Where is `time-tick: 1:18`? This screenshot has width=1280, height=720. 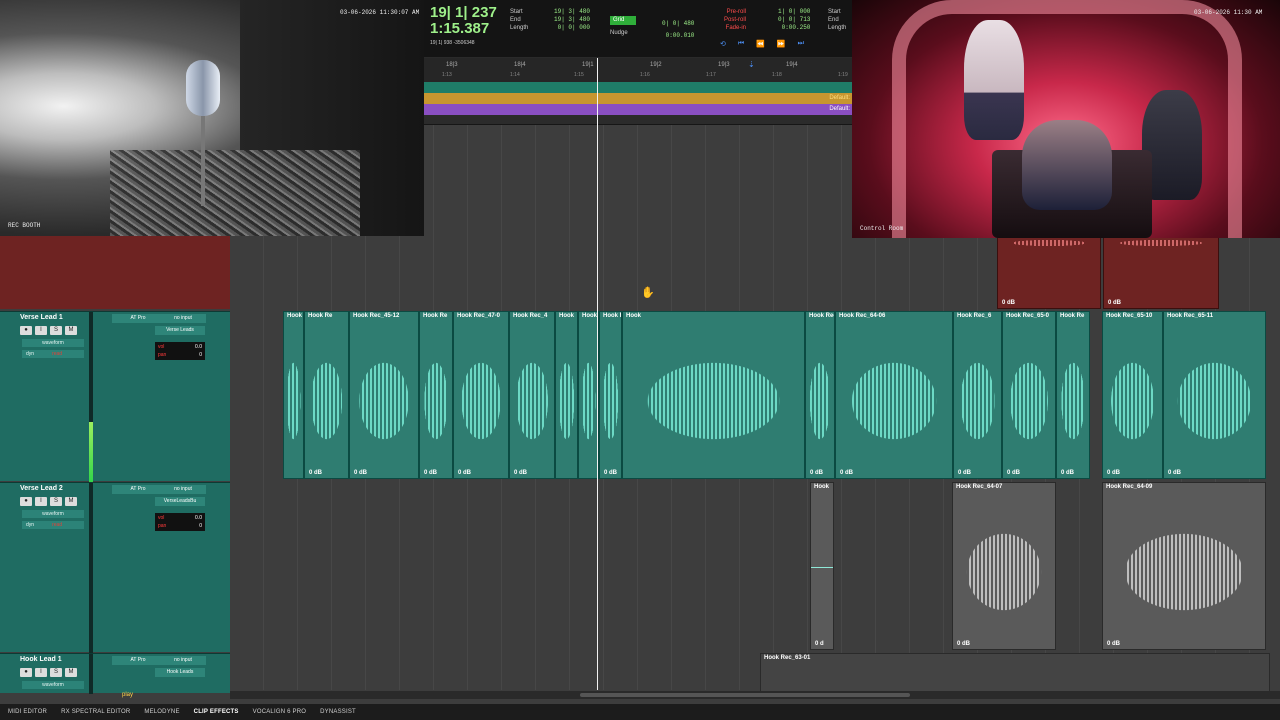
time-tick: 1:18 is located at coordinates (777, 75).